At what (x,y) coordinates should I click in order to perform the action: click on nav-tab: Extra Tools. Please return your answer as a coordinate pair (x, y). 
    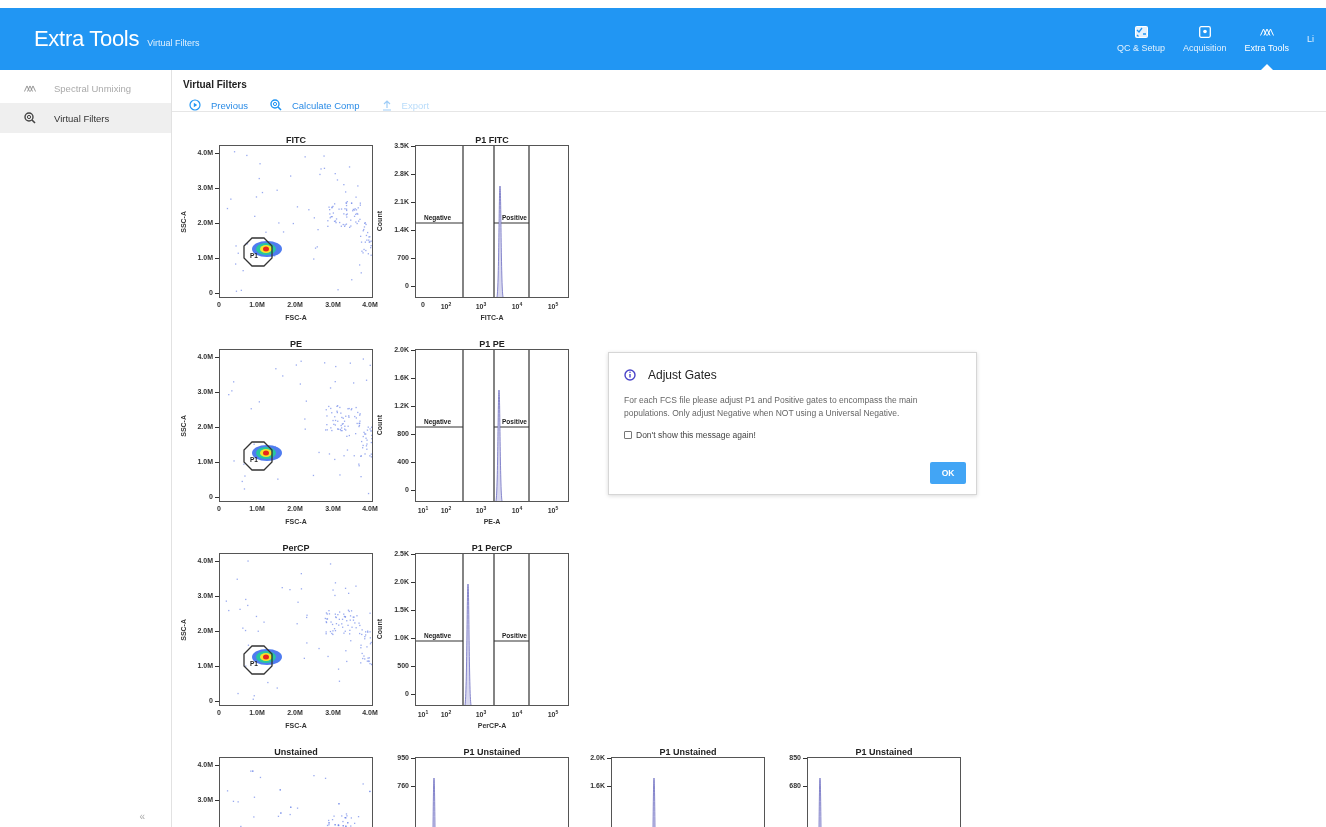
    Looking at the image, I should click on (1266, 39).